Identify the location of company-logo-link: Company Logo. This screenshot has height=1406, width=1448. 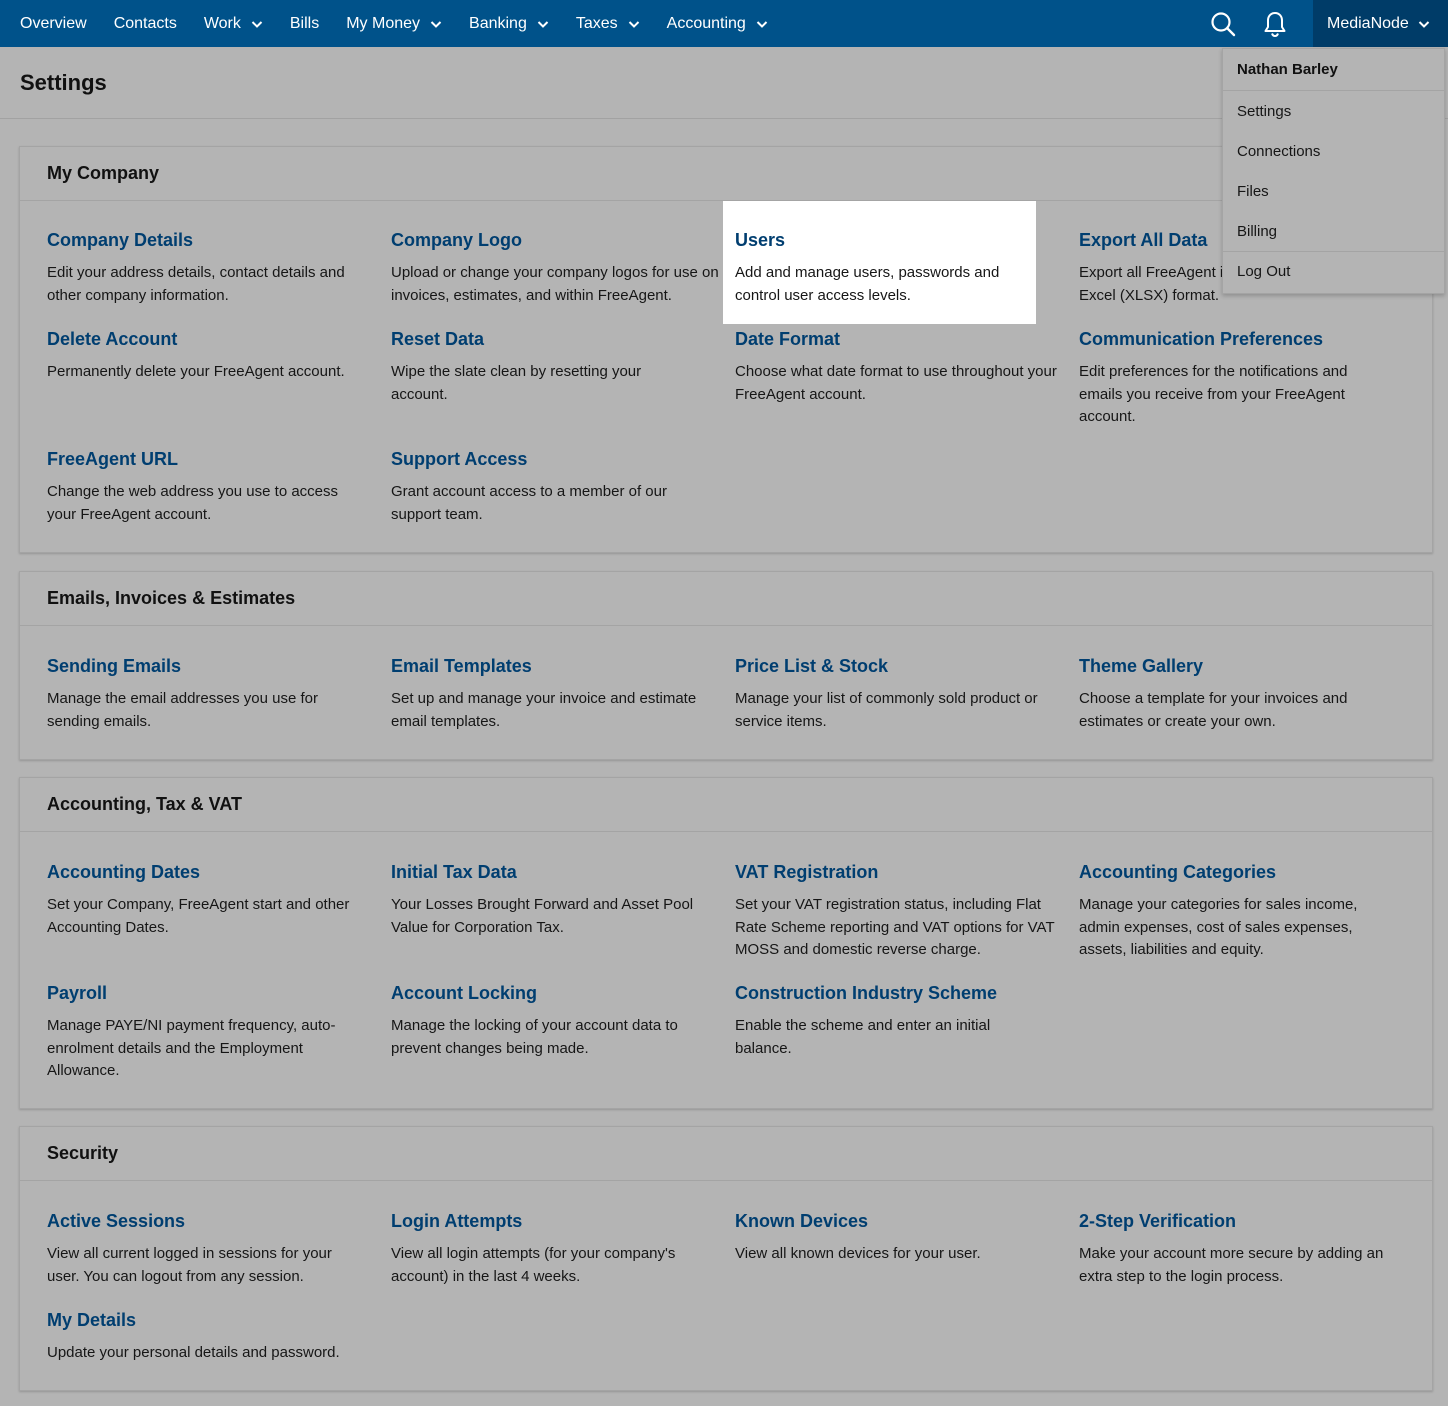
(556, 240).